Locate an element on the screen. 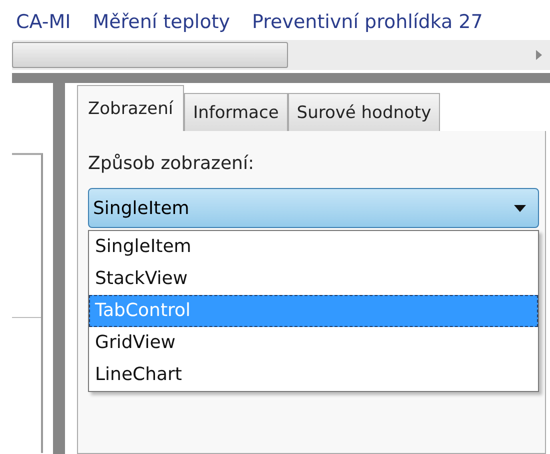  dropdown-option: LineChart is located at coordinates (313, 375).